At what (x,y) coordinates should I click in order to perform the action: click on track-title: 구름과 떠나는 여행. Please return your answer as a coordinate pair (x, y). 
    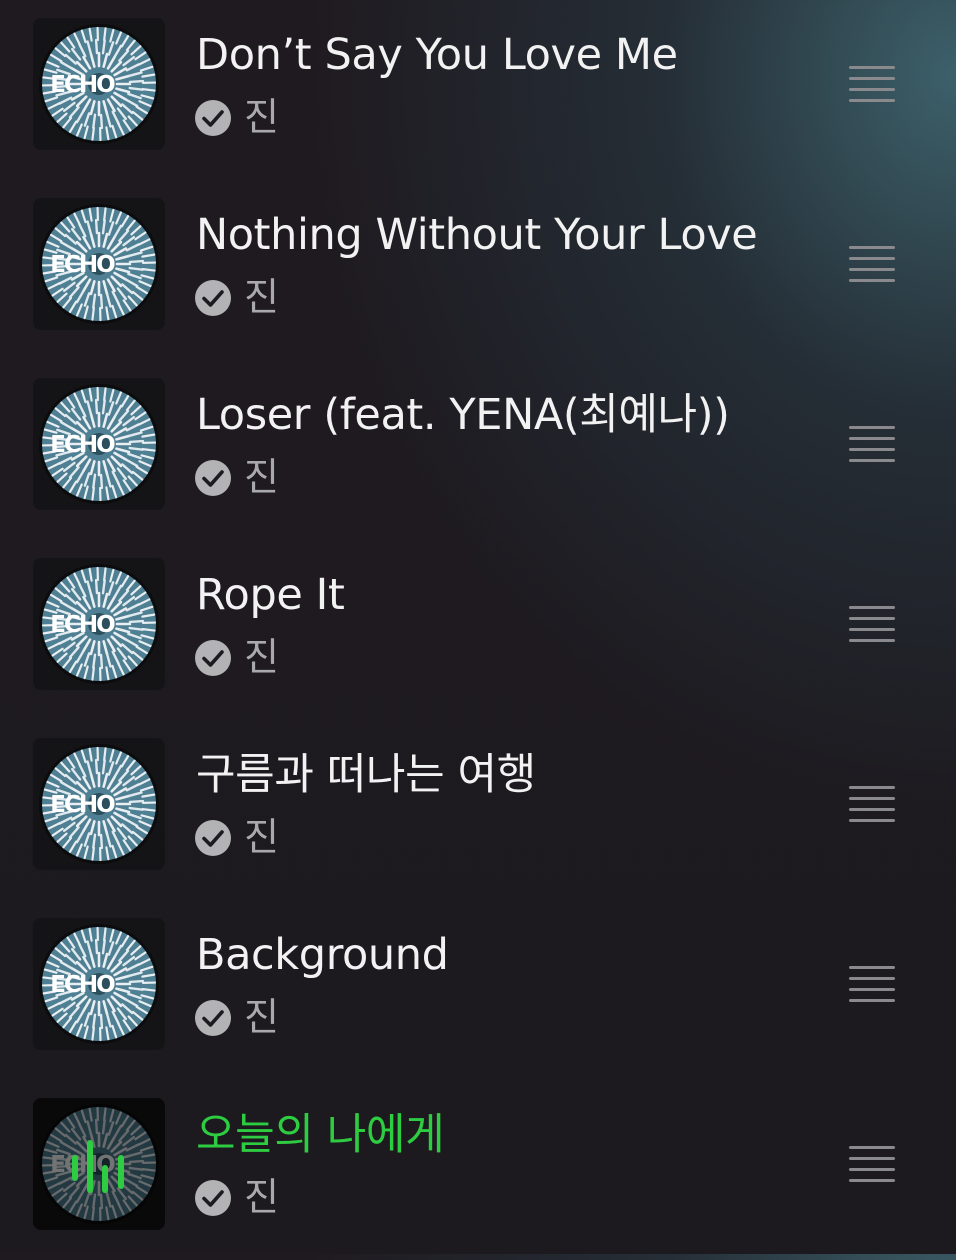
    Looking at the image, I should click on (366, 775).